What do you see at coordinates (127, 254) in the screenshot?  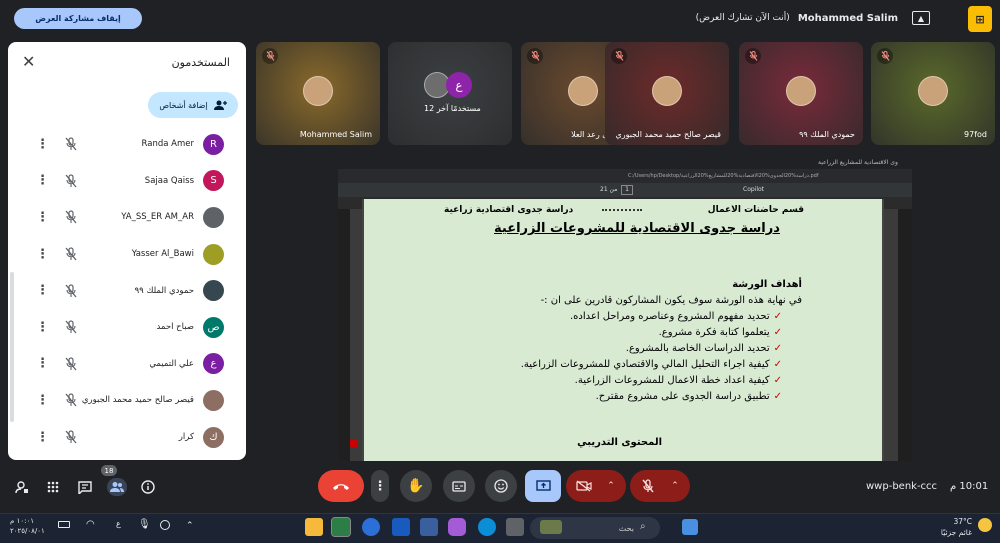 I see `participant-row: ⋮ Yasser Al_Bawi` at bounding box center [127, 254].